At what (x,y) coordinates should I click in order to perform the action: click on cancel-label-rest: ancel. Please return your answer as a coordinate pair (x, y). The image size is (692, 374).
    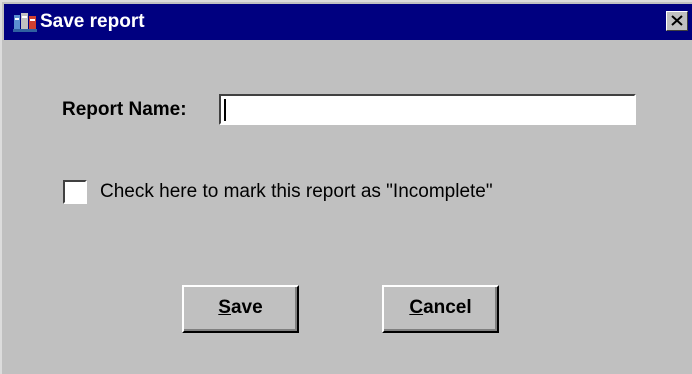
    Looking at the image, I should click on (447, 307).